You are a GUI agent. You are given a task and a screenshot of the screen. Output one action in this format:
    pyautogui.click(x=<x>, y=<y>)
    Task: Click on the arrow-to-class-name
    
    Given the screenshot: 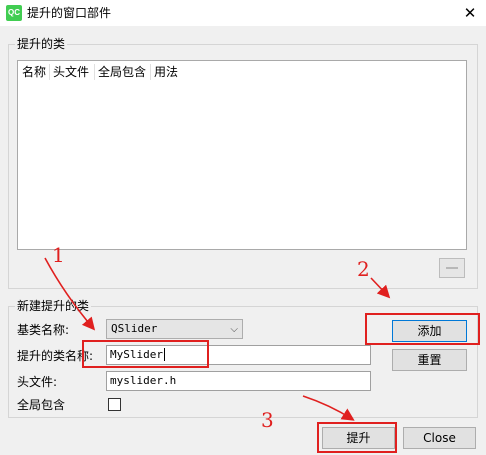 What is the action you would take?
    pyautogui.click(x=70, y=294)
    